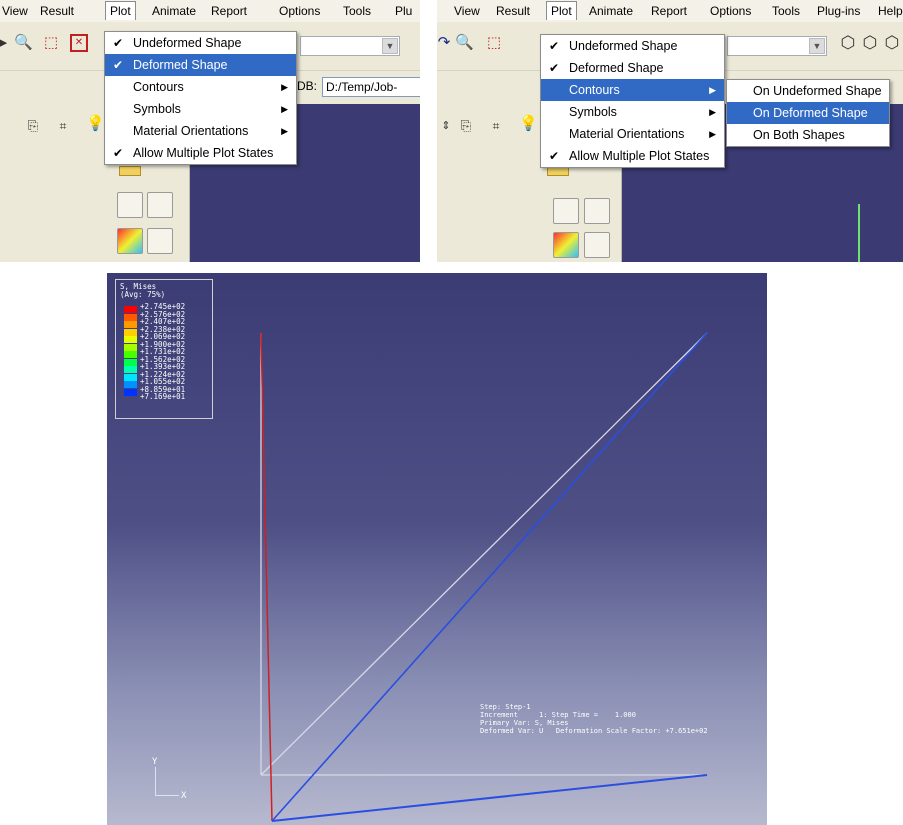  I want to click on menu-plugins: Plug-ins, so click(838, 11).